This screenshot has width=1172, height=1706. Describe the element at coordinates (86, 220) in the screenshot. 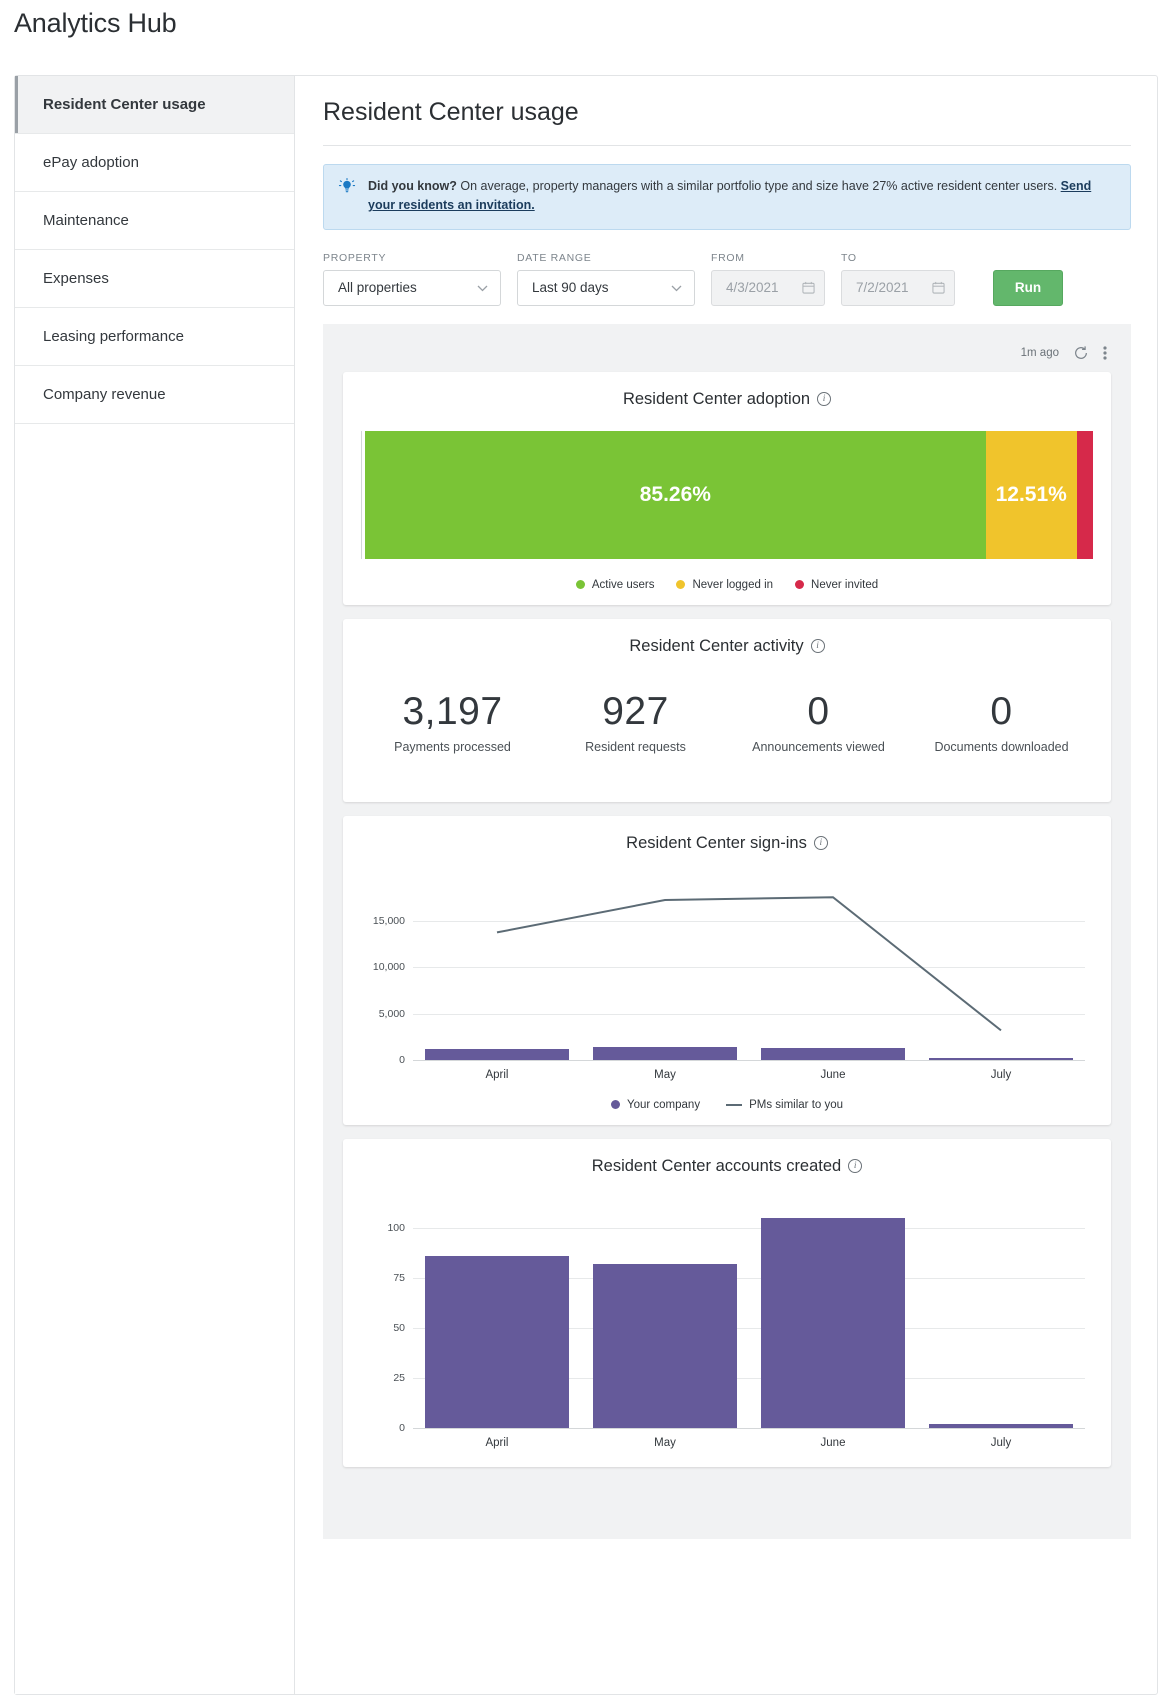

I see `sidebar-item-label: Maintenance` at that location.